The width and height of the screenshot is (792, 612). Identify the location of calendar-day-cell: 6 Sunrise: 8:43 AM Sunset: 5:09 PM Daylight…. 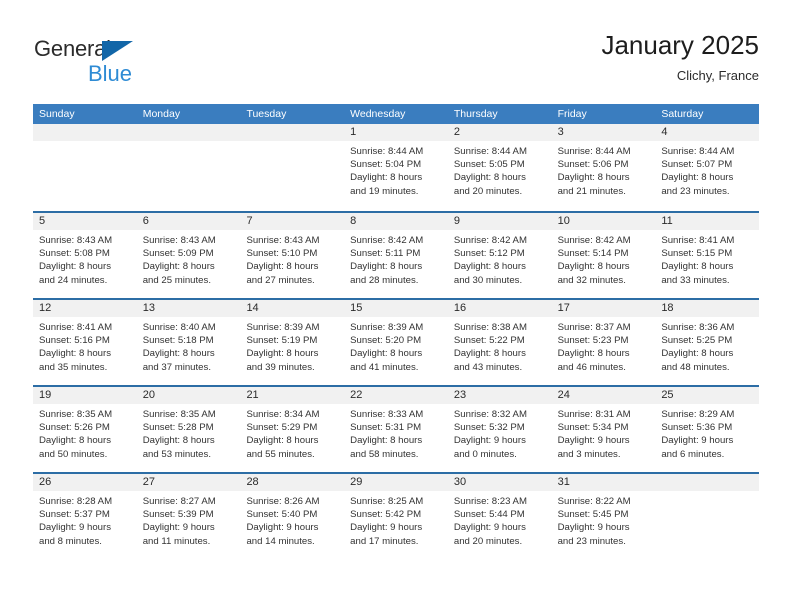
(188, 255).